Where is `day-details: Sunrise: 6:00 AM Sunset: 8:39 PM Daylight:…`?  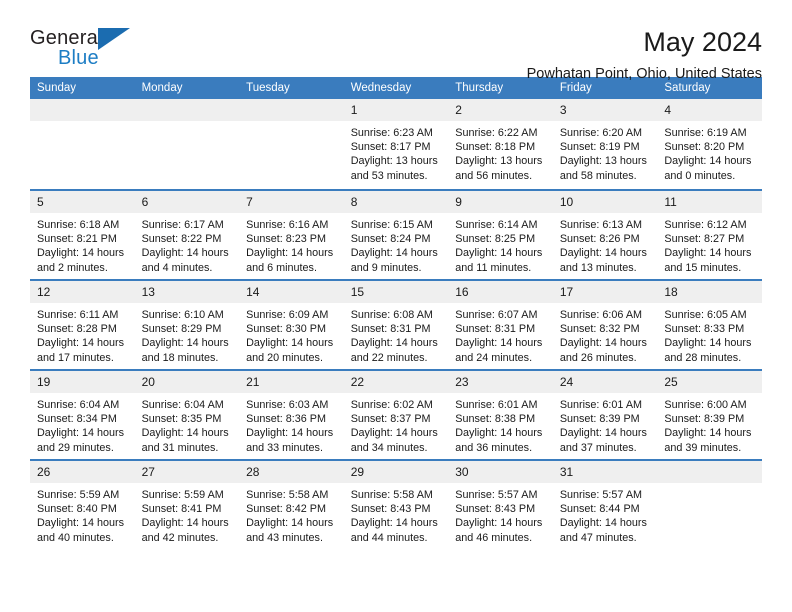
day-details: Sunrise: 6:00 AM Sunset: 8:39 PM Daylight:… is located at coordinates (709, 424).